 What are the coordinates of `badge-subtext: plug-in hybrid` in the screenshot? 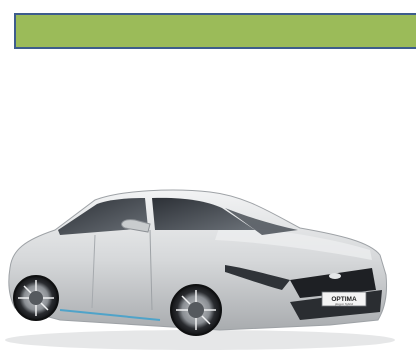 It's located at (344, 304).